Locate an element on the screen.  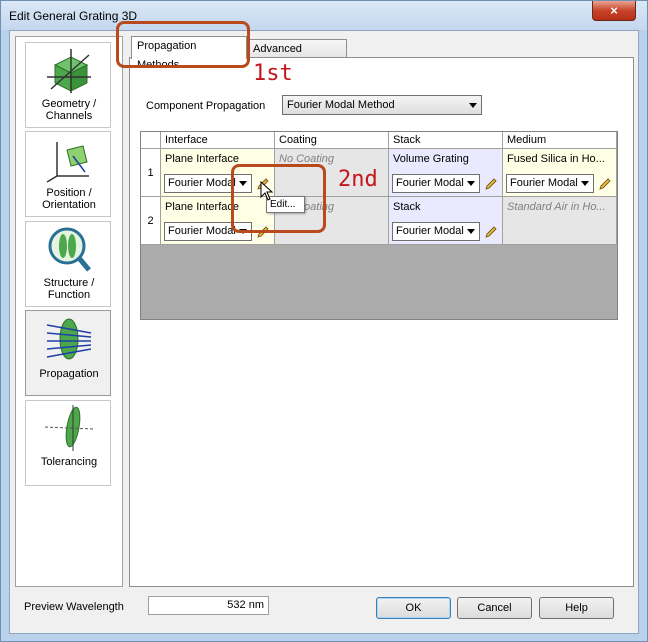
cell-text: Stack is located at coordinates (407, 207).